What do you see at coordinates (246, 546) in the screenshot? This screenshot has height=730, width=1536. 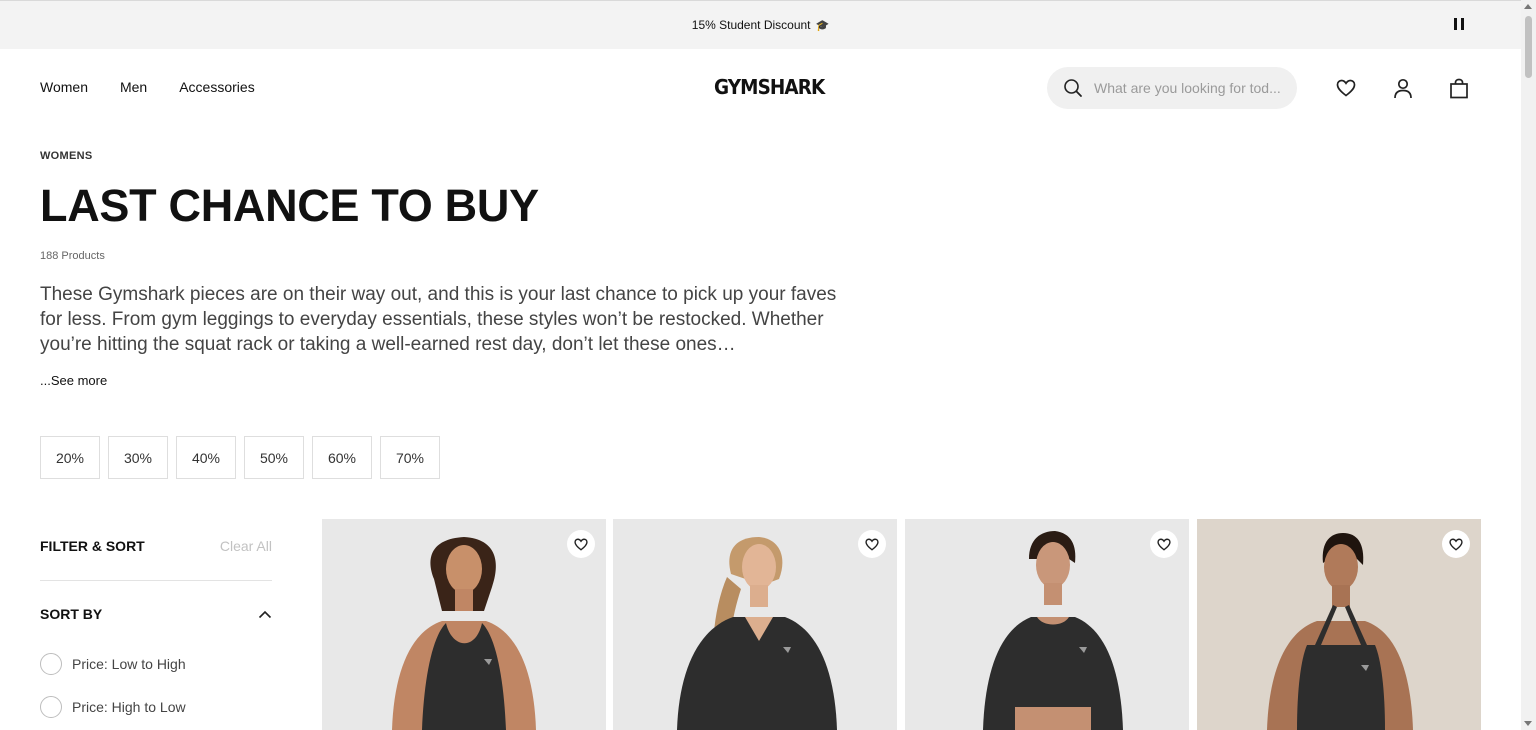 I see `clear-all-button: Clear All` at bounding box center [246, 546].